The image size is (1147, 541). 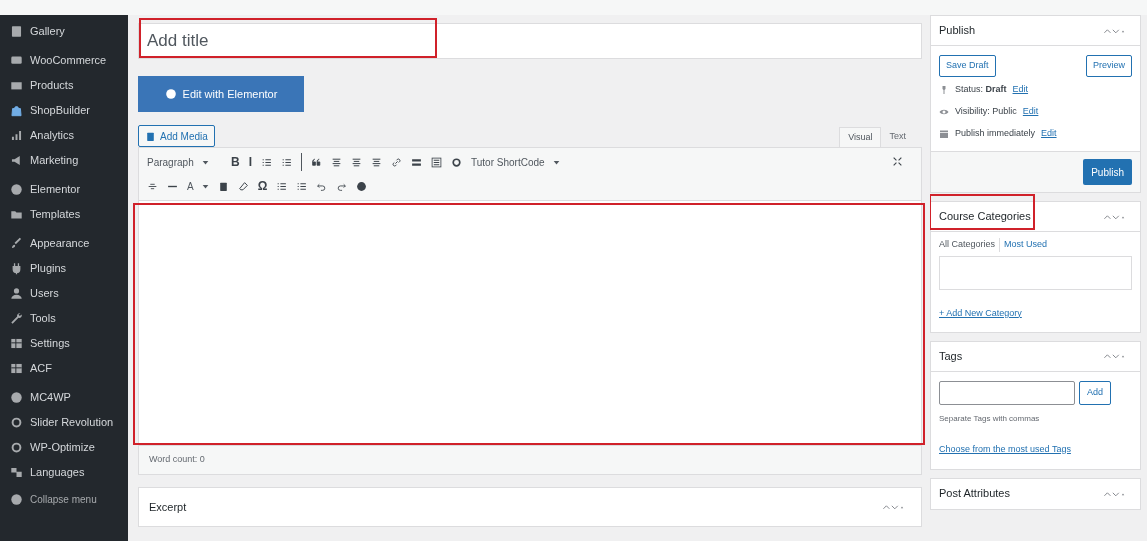 I want to click on brush-icon, so click(x=16, y=243).